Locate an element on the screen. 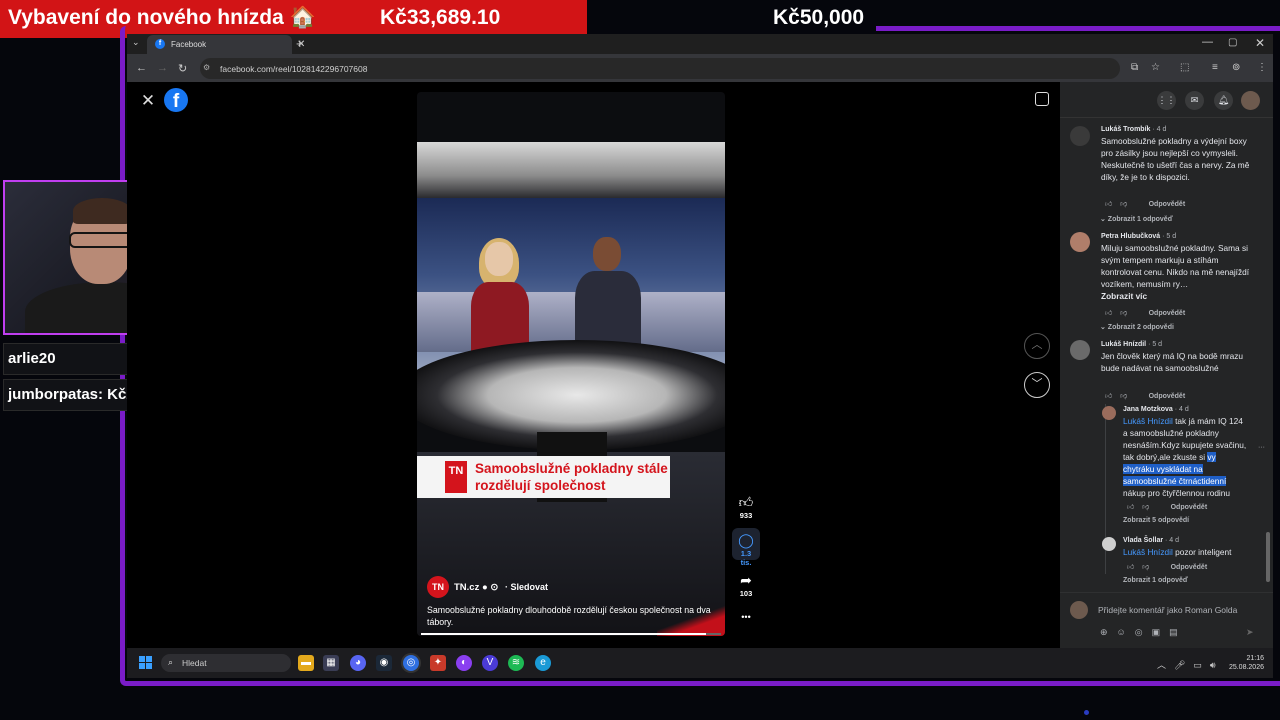 This screenshot has width=1280, height=720. comment-author: Lukáš Hnízdil · 5 d is located at coordinates (1131, 344).